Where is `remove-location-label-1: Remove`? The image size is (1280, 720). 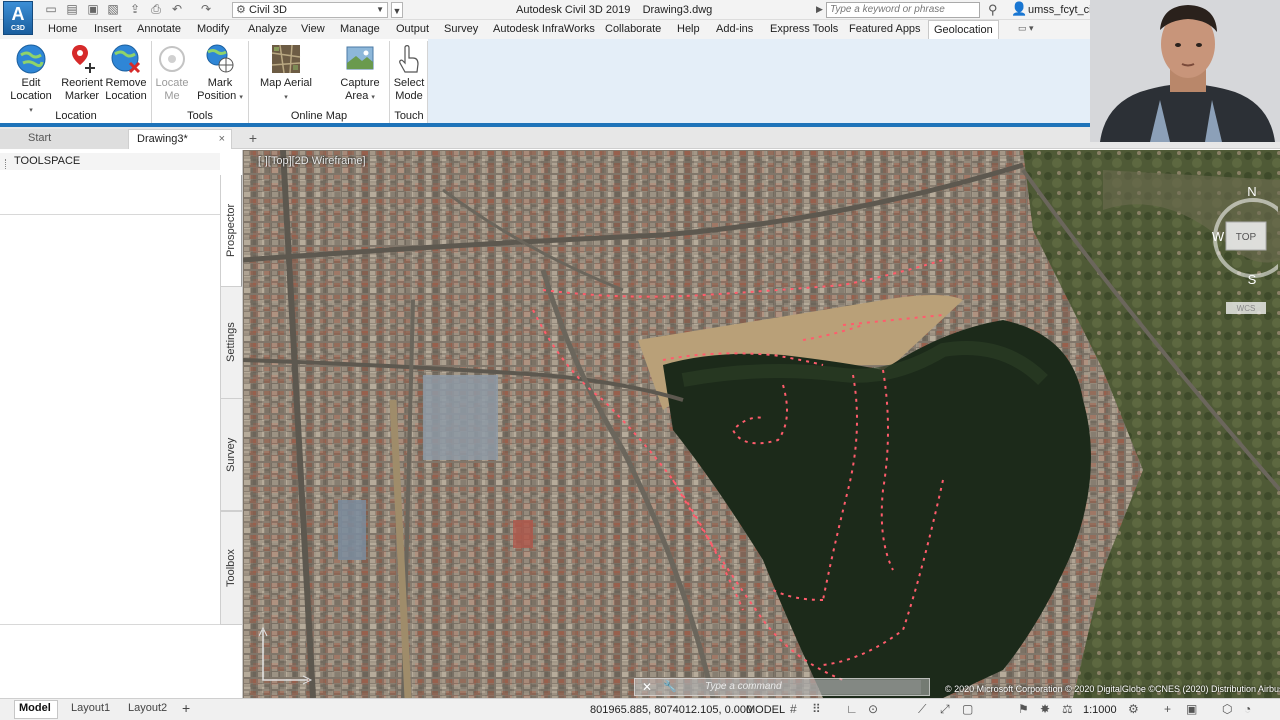 remove-location-label-1: Remove is located at coordinates (126, 83).